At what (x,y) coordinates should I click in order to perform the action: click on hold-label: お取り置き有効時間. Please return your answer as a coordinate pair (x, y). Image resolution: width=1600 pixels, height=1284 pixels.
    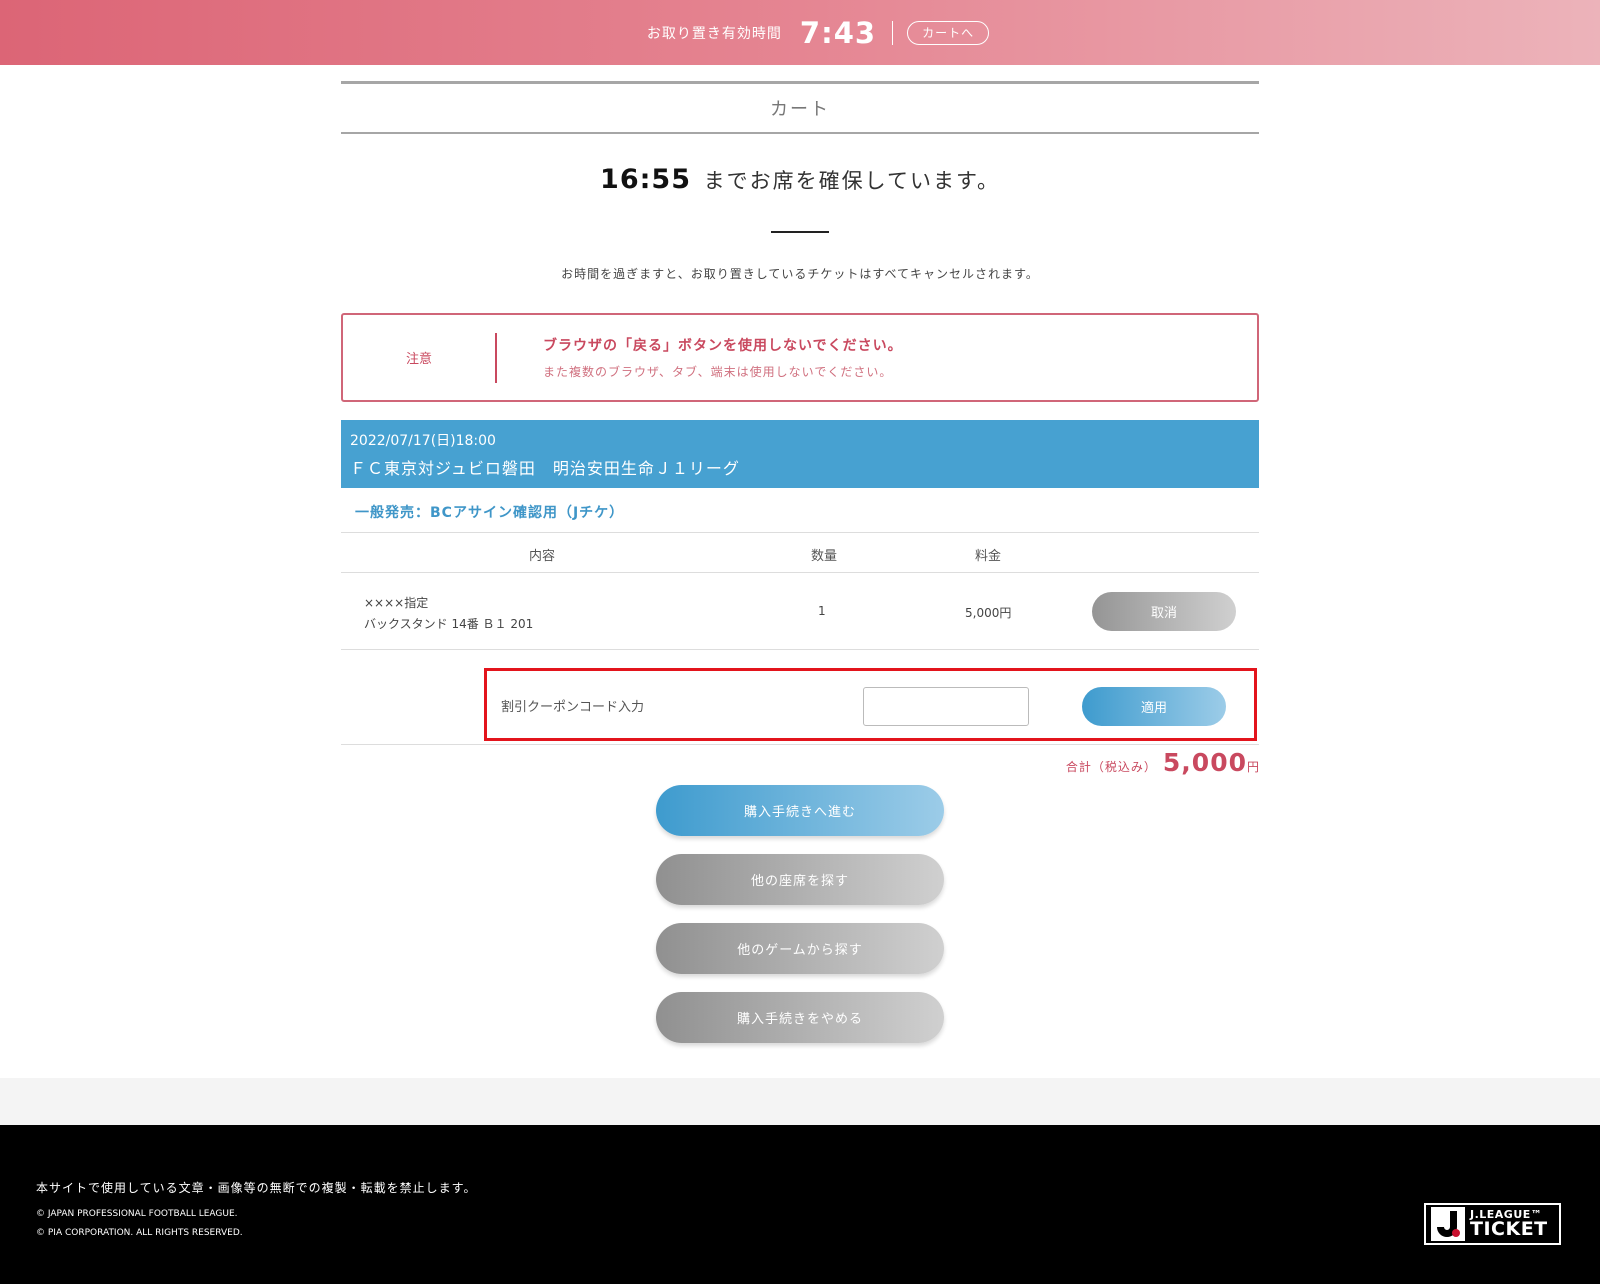
    Looking at the image, I should click on (714, 33).